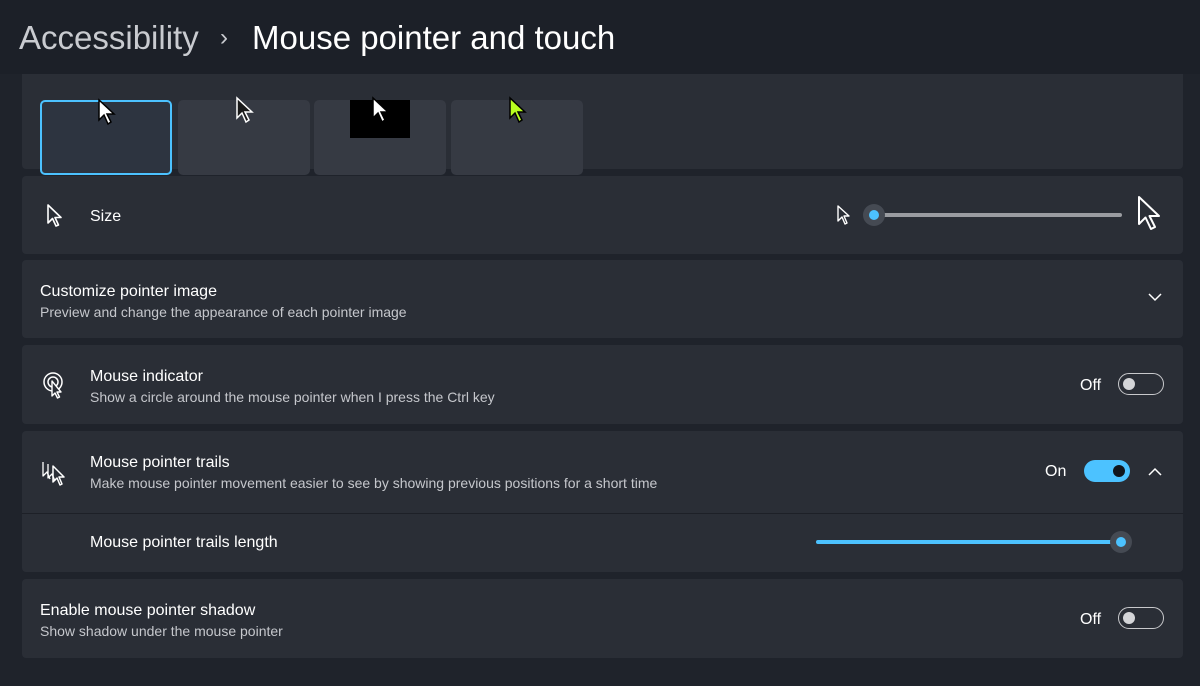 This screenshot has width=1200, height=686. What do you see at coordinates (53, 474) in the screenshot?
I see `pointer-trails-icon` at bounding box center [53, 474].